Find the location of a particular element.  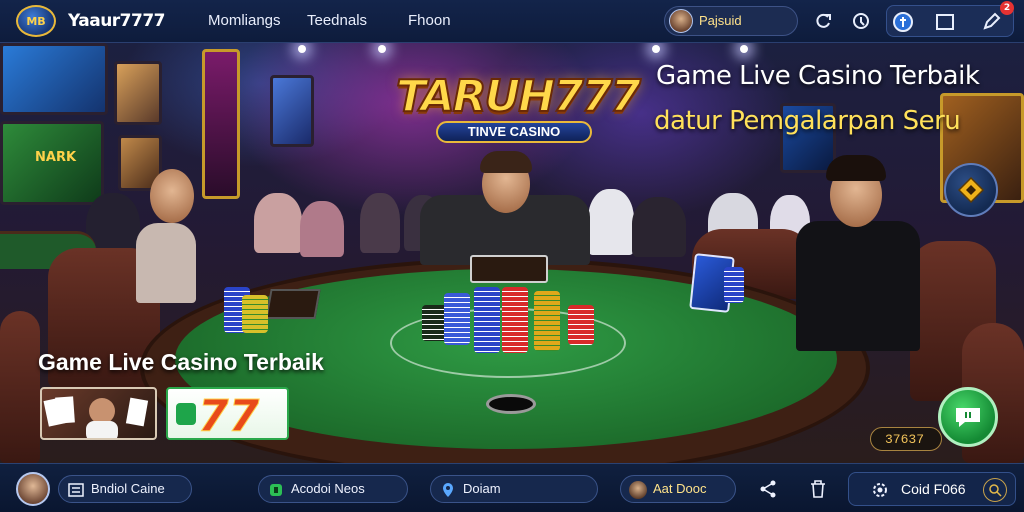

promo-badge: 77 is located at coordinates (228, 415).